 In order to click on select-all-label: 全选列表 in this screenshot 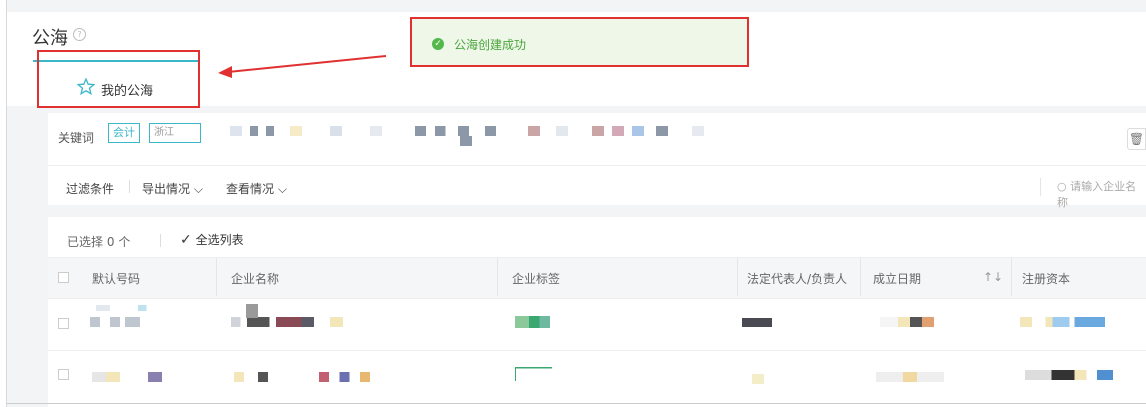, I will do `click(219, 240)`.